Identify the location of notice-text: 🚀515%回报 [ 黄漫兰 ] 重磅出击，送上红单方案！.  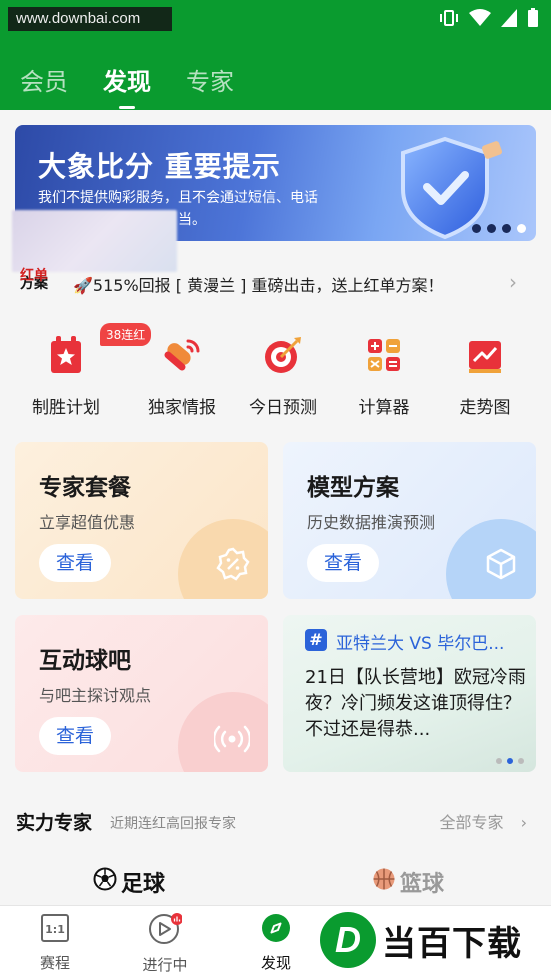
(258, 285).